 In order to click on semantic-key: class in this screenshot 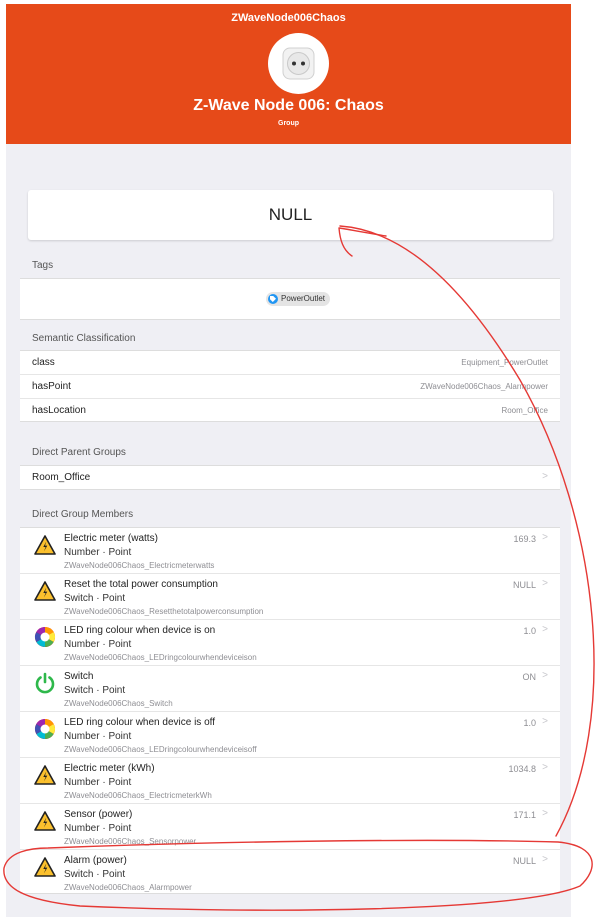, I will do `click(43, 362)`.